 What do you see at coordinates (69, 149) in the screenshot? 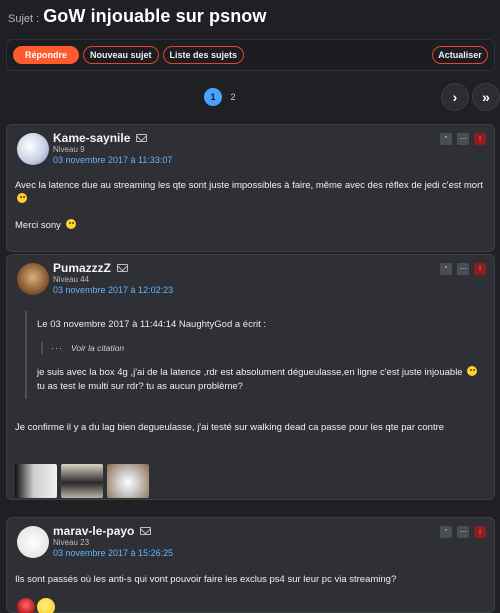
I see `author-level: Niveau 9` at bounding box center [69, 149].